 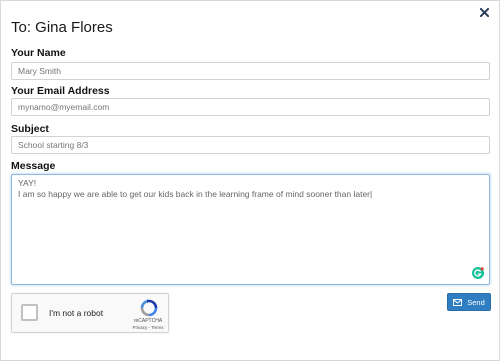 What do you see at coordinates (250, 107) in the screenshot?
I see `email-input` at bounding box center [250, 107].